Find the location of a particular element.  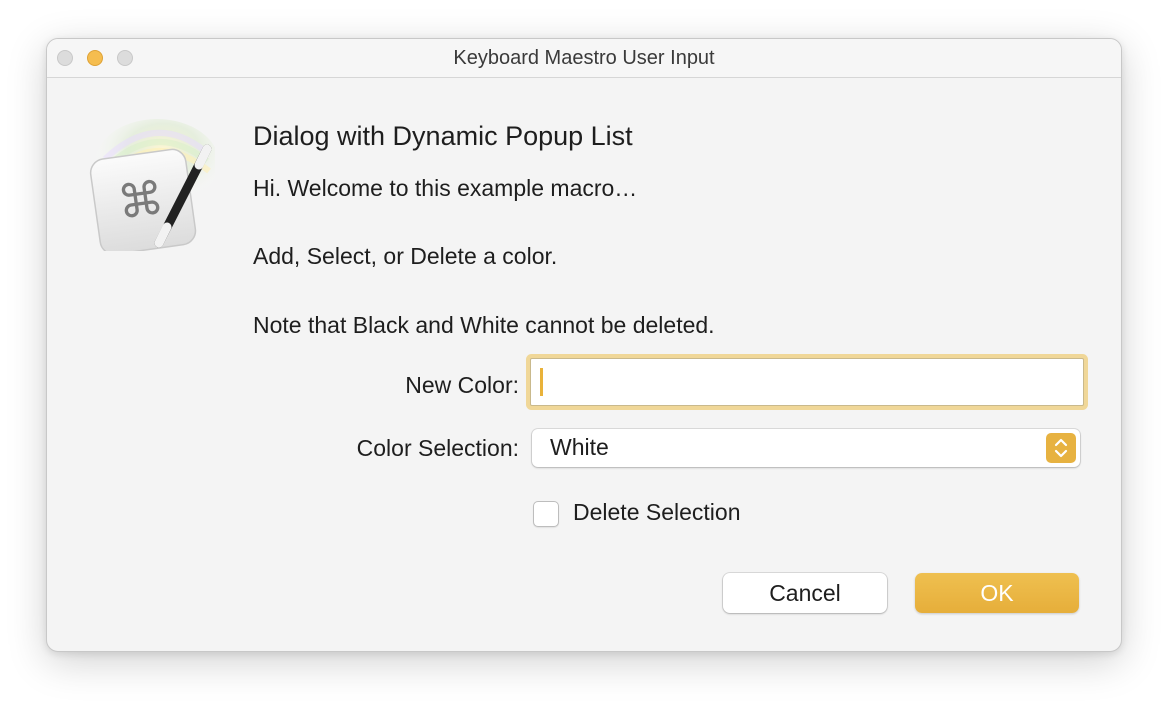

title-bar: Keyboard Maestro User Input is located at coordinates (584, 58).